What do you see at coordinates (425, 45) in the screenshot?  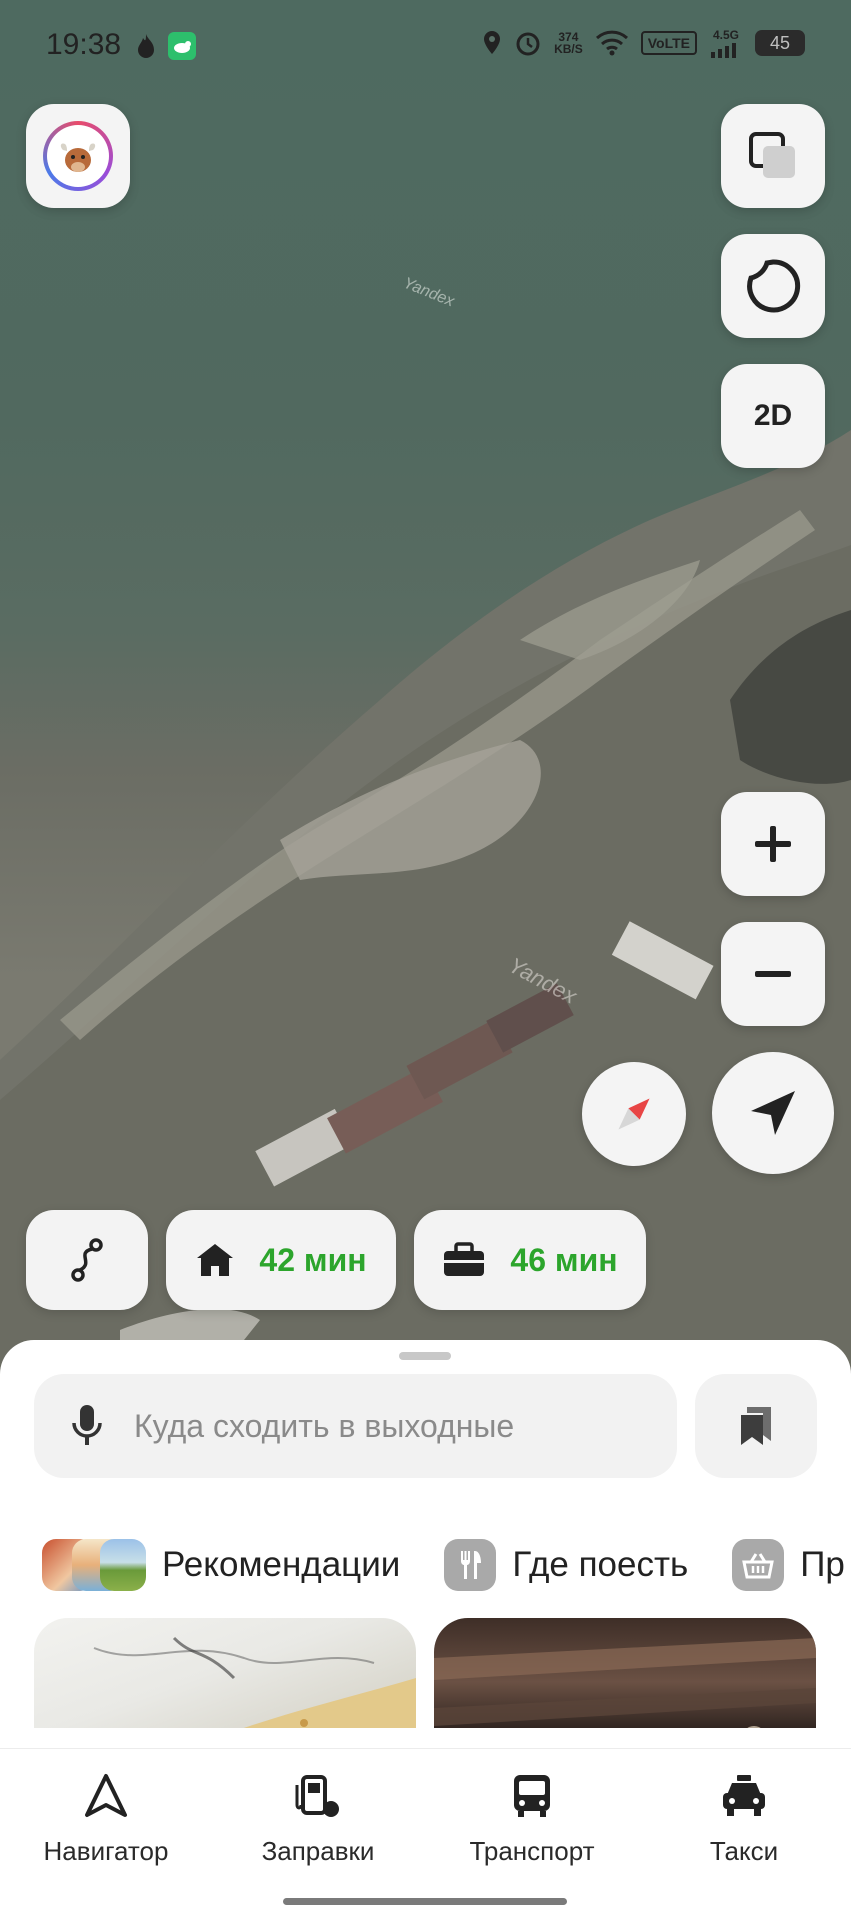 I see `status-bar: 19:38 374 KB/S VoLTE 4.5G 45` at bounding box center [425, 45].